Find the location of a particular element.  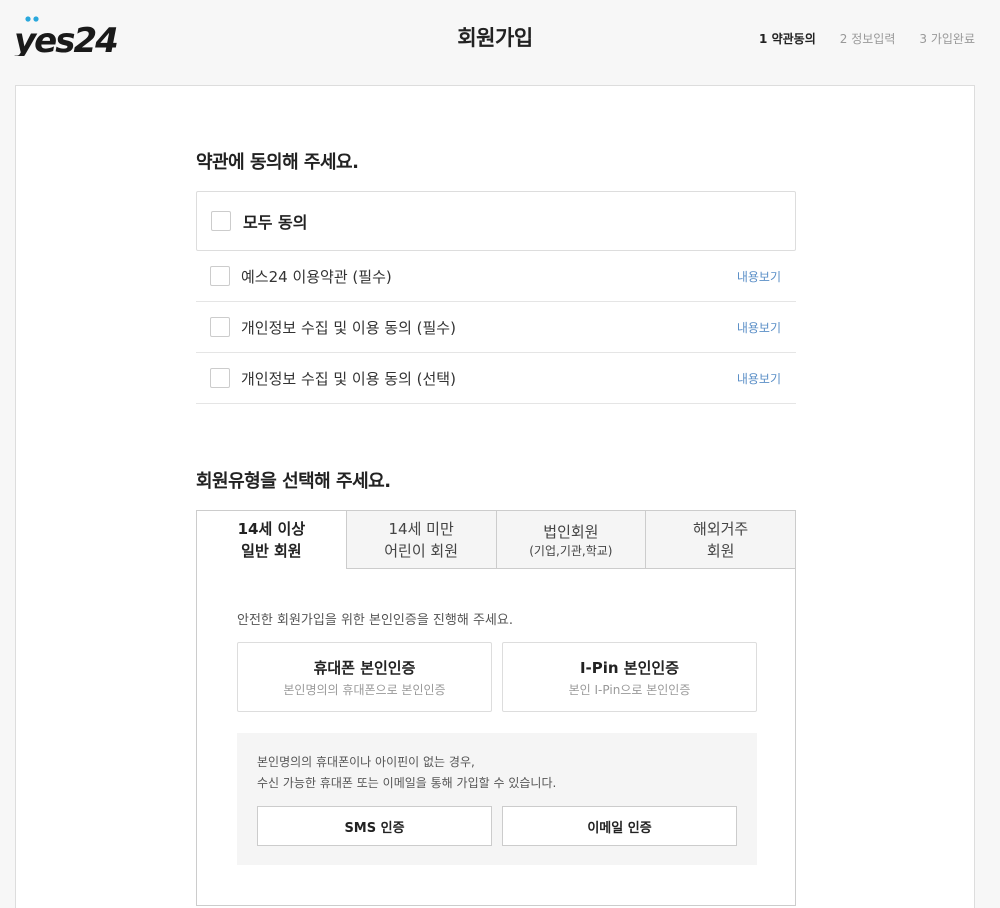

alt-desc-line: 본인명의의 휴대폰이나 아이핀이 없는 경우, is located at coordinates (366, 762).